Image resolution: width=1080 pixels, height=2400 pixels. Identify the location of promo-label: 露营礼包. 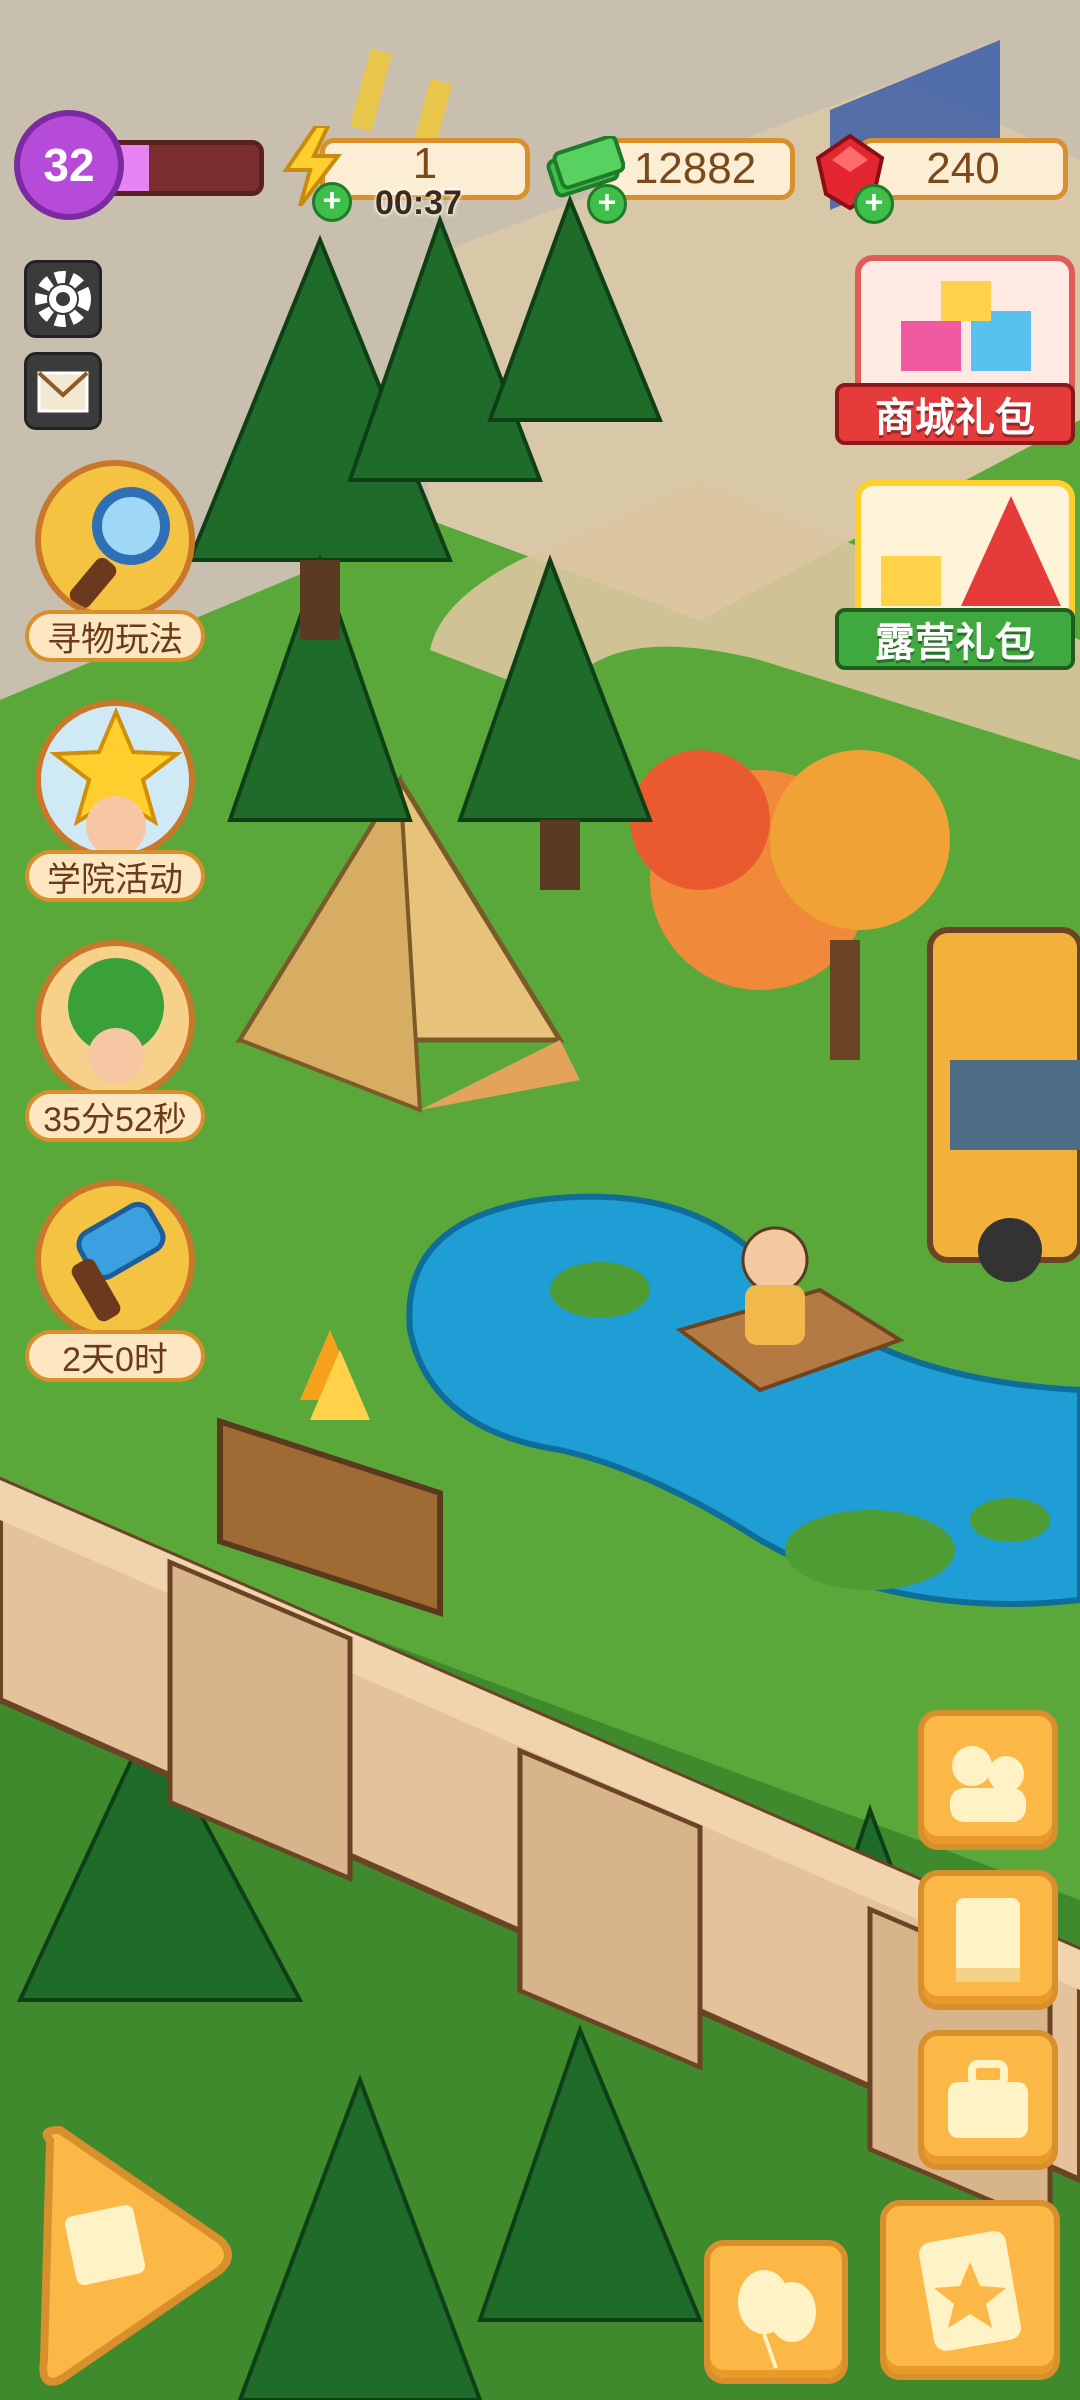
(955, 639).